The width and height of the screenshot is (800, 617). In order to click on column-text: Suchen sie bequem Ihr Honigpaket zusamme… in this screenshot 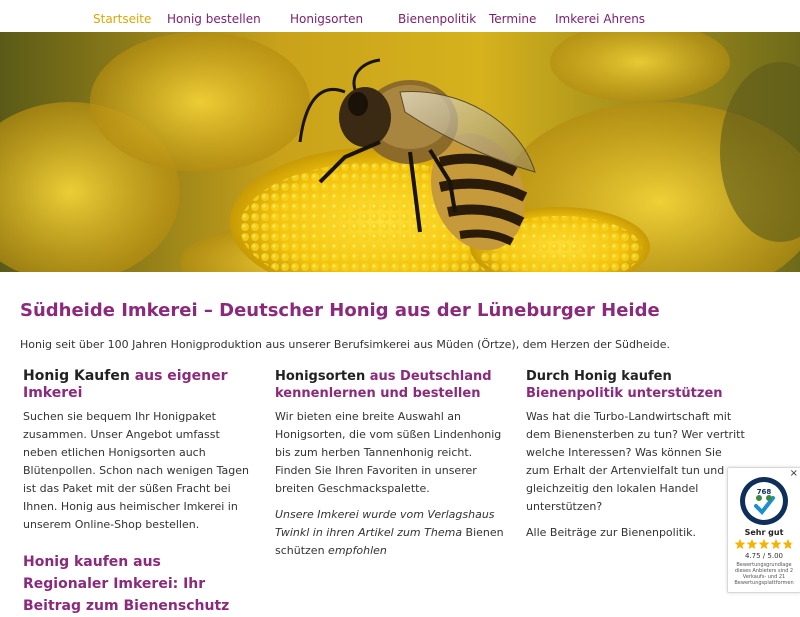, I will do `click(136, 470)`.